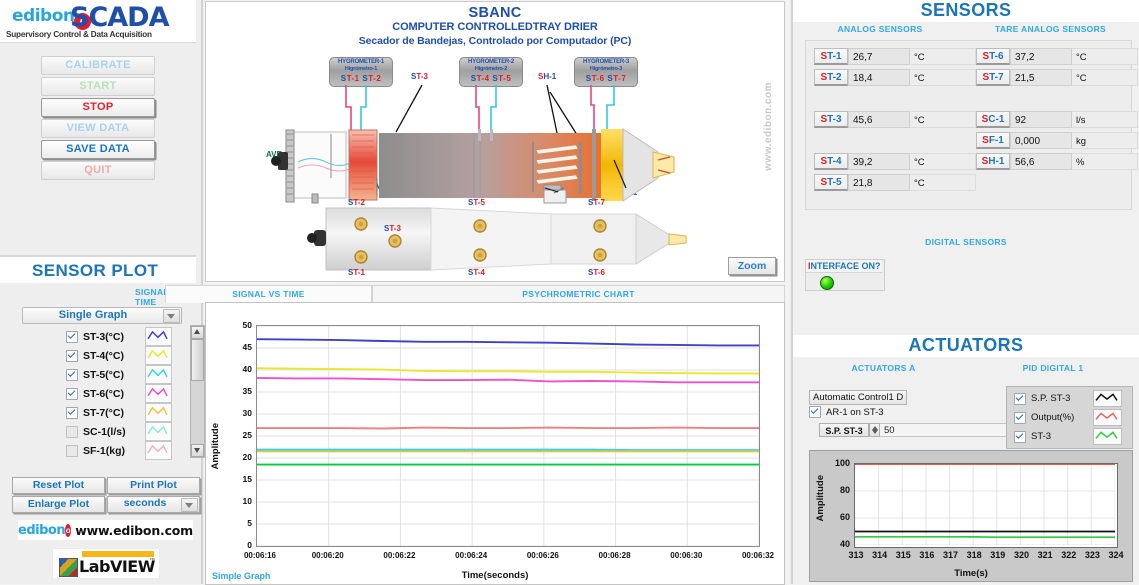 The image size is (1139, 585). Describe the element at coordinates (1053, 417) in the screenshot. I see `pid-legend-label: Output(%)` at that location.